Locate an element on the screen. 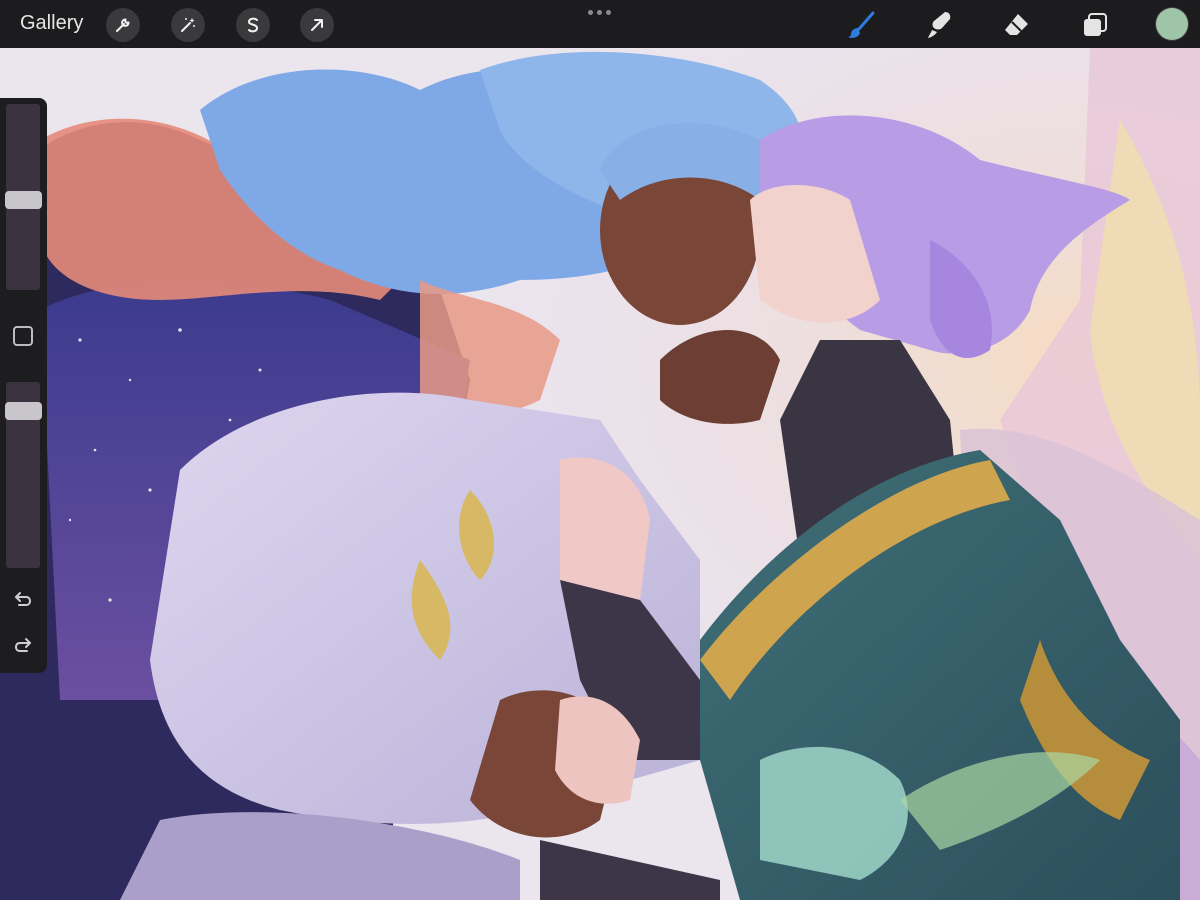 The image size is (1200, 900). undo-icon is located at coordinates (23, 599).